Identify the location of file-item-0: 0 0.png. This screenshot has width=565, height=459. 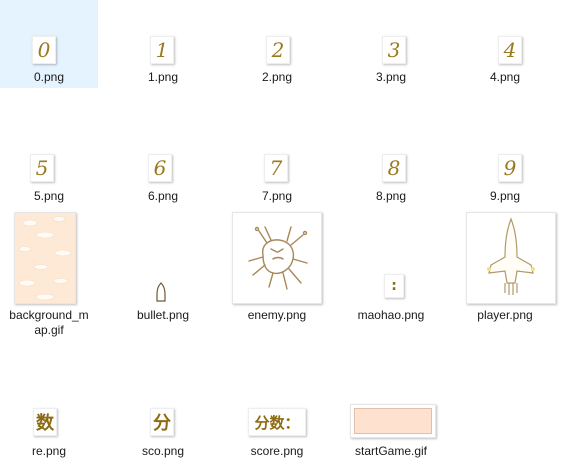
(49, 44).